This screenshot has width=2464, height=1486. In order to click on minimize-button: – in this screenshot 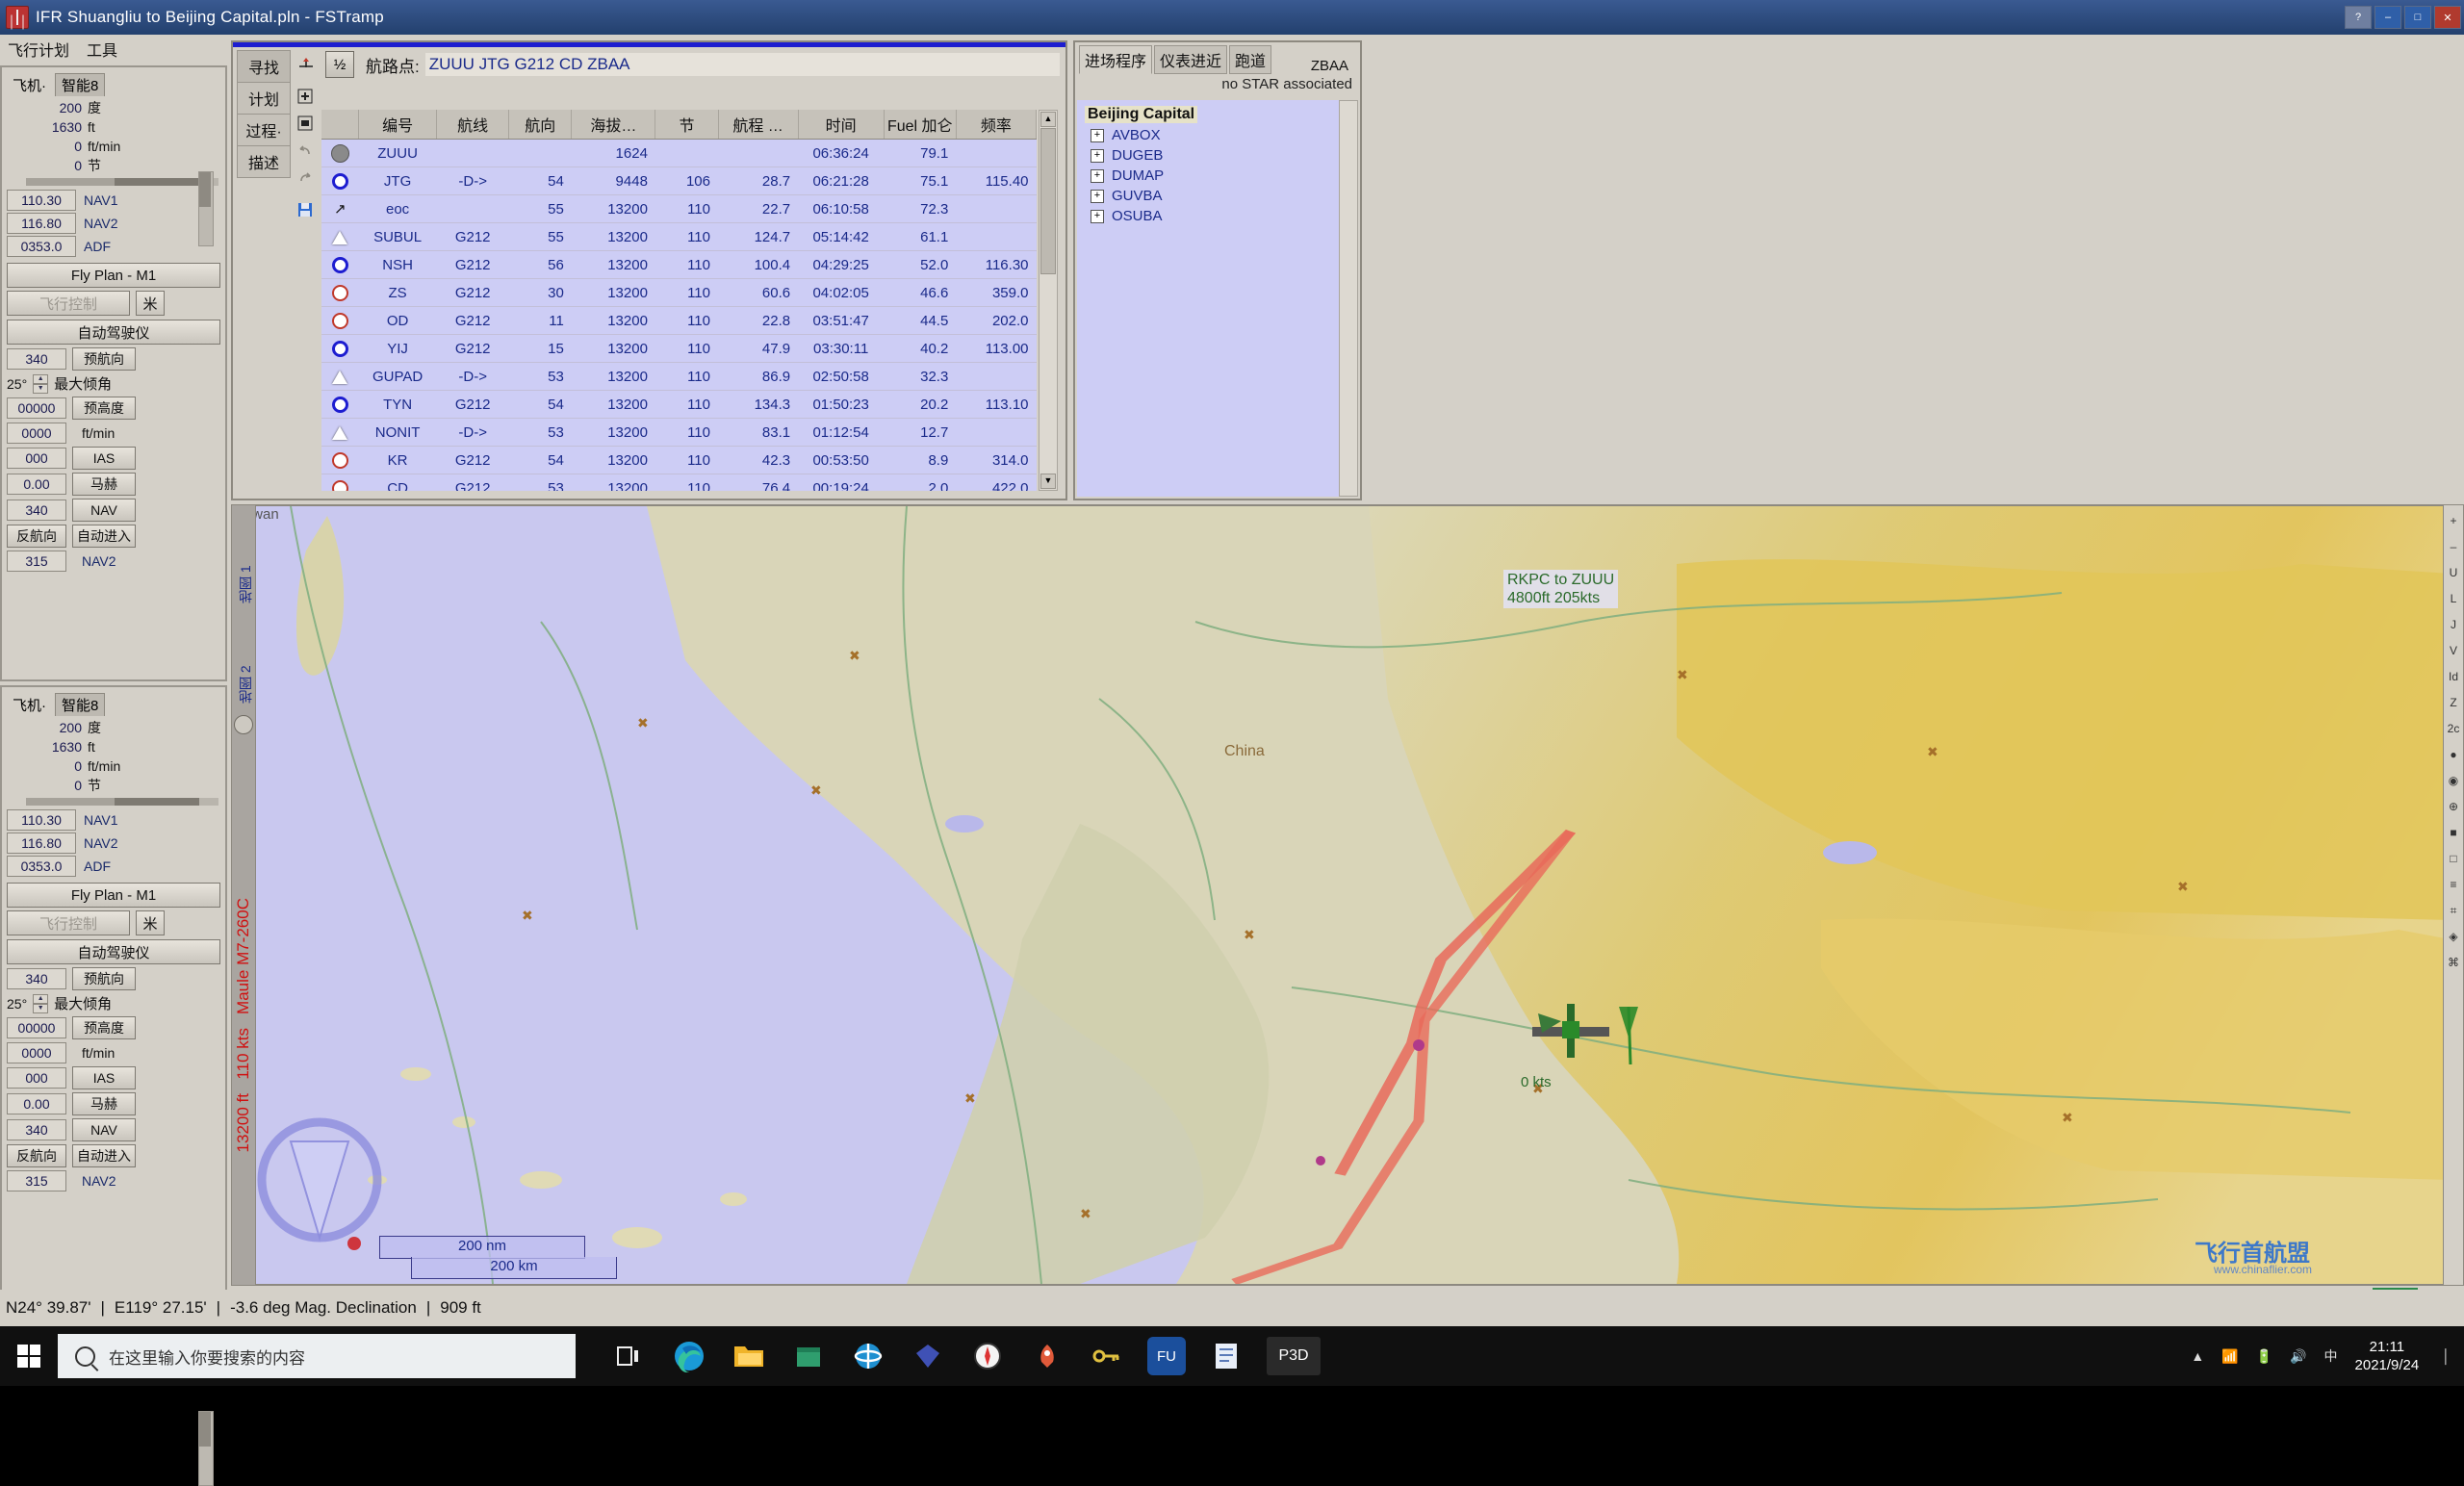, I will do `click(2387, 17)`.